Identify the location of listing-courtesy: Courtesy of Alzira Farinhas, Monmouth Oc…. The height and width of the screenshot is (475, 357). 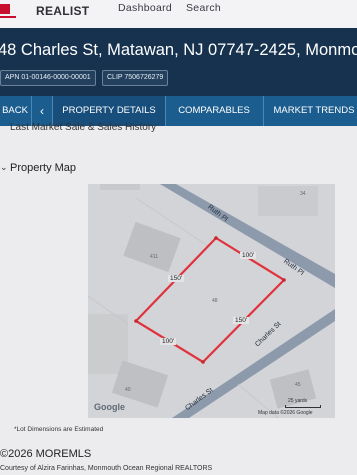
(106, 468).